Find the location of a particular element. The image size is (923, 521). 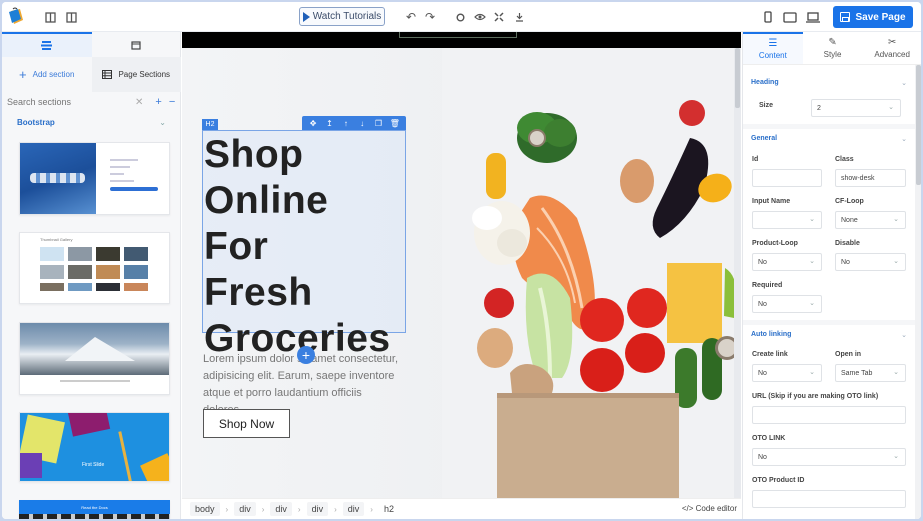

code-icon: </> is located at coordinates (688, 508).